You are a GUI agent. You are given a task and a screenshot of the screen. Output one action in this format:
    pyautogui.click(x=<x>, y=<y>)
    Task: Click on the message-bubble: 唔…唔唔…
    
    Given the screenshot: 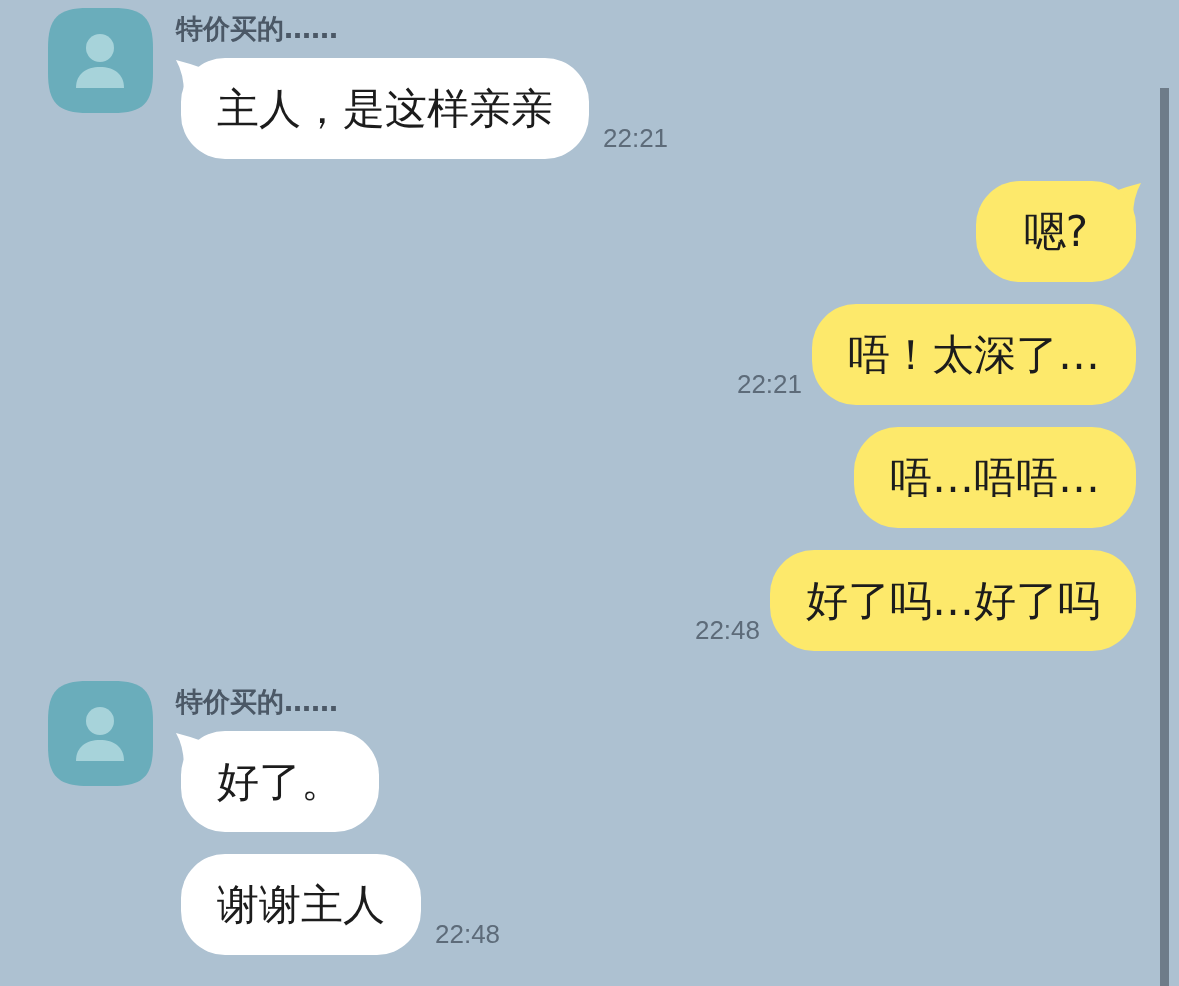 What is the action you would take?
    pyautogui.click(x=995, y=477)
    